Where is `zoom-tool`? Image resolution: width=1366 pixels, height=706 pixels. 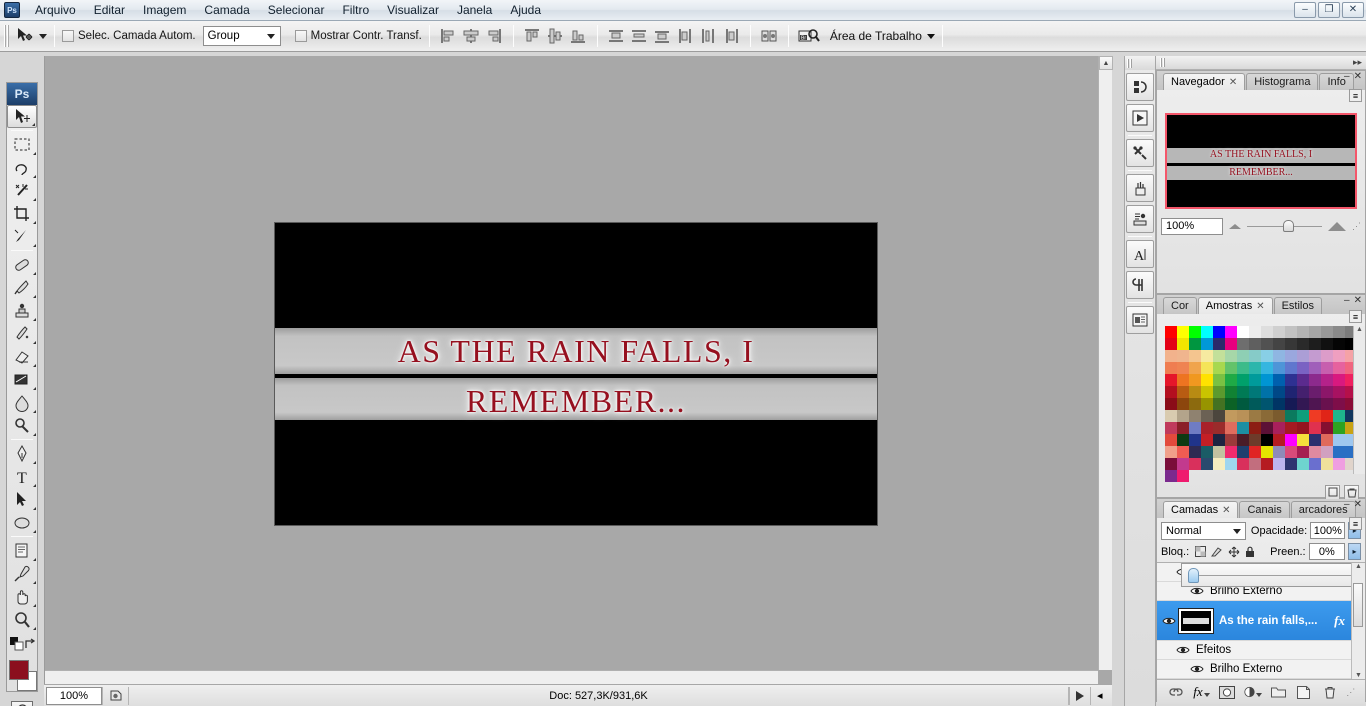 zoom-tool is located at coordinates (22, 619).